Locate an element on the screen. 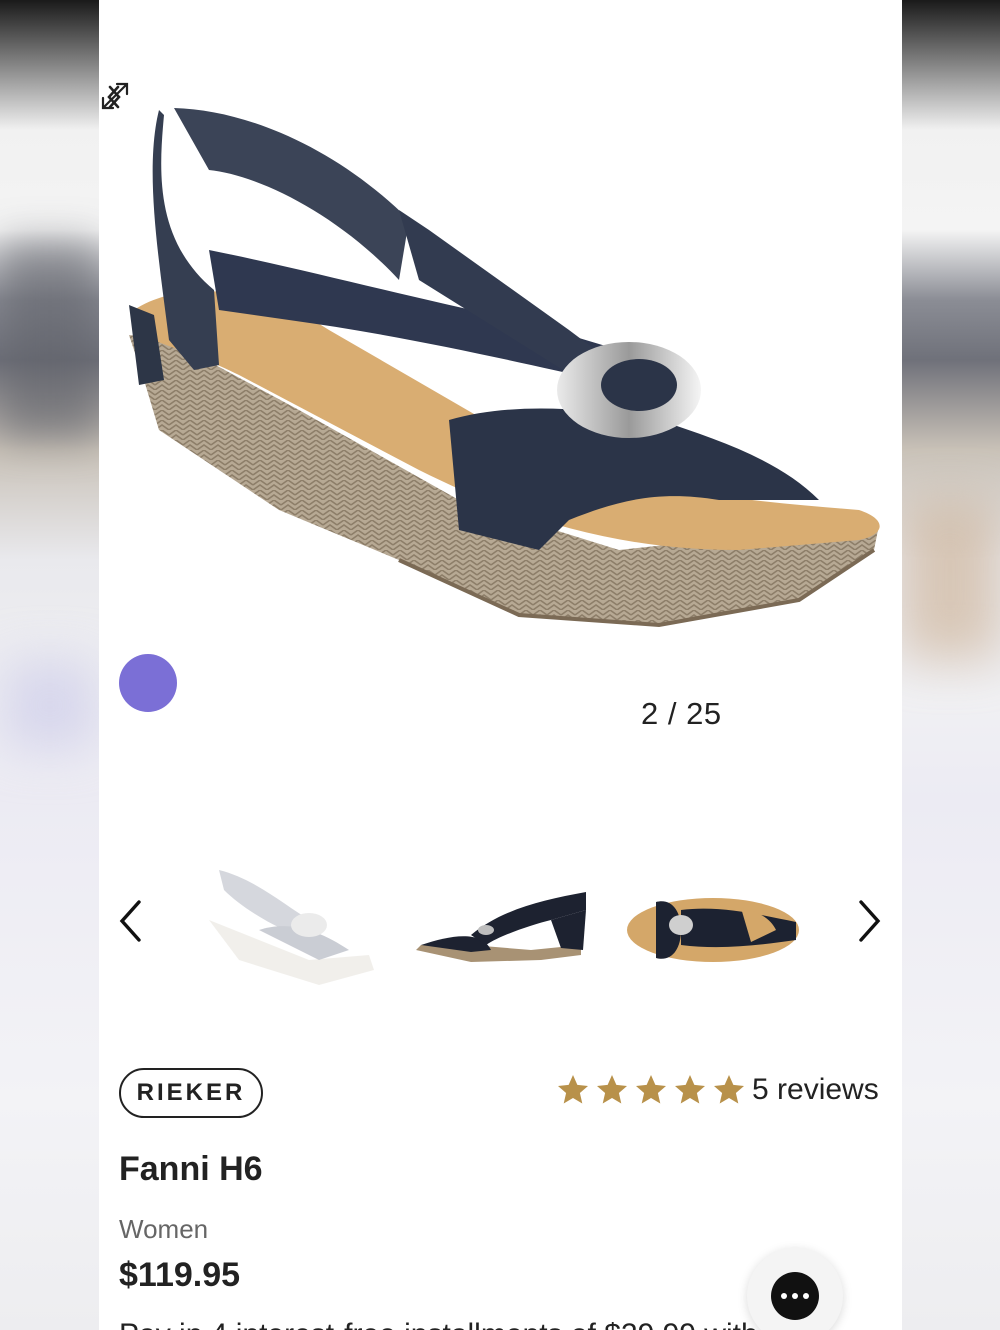 This screenshot has height=1330, width=1000. accessibility-person-icon is located at coordinates (136, 751).